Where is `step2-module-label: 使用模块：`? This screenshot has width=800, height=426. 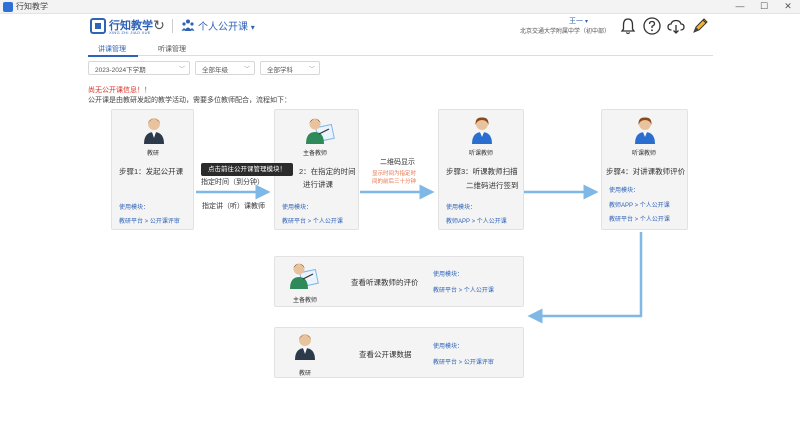
step2-module-label: 使用模块： is located at coordinates (297, 208).